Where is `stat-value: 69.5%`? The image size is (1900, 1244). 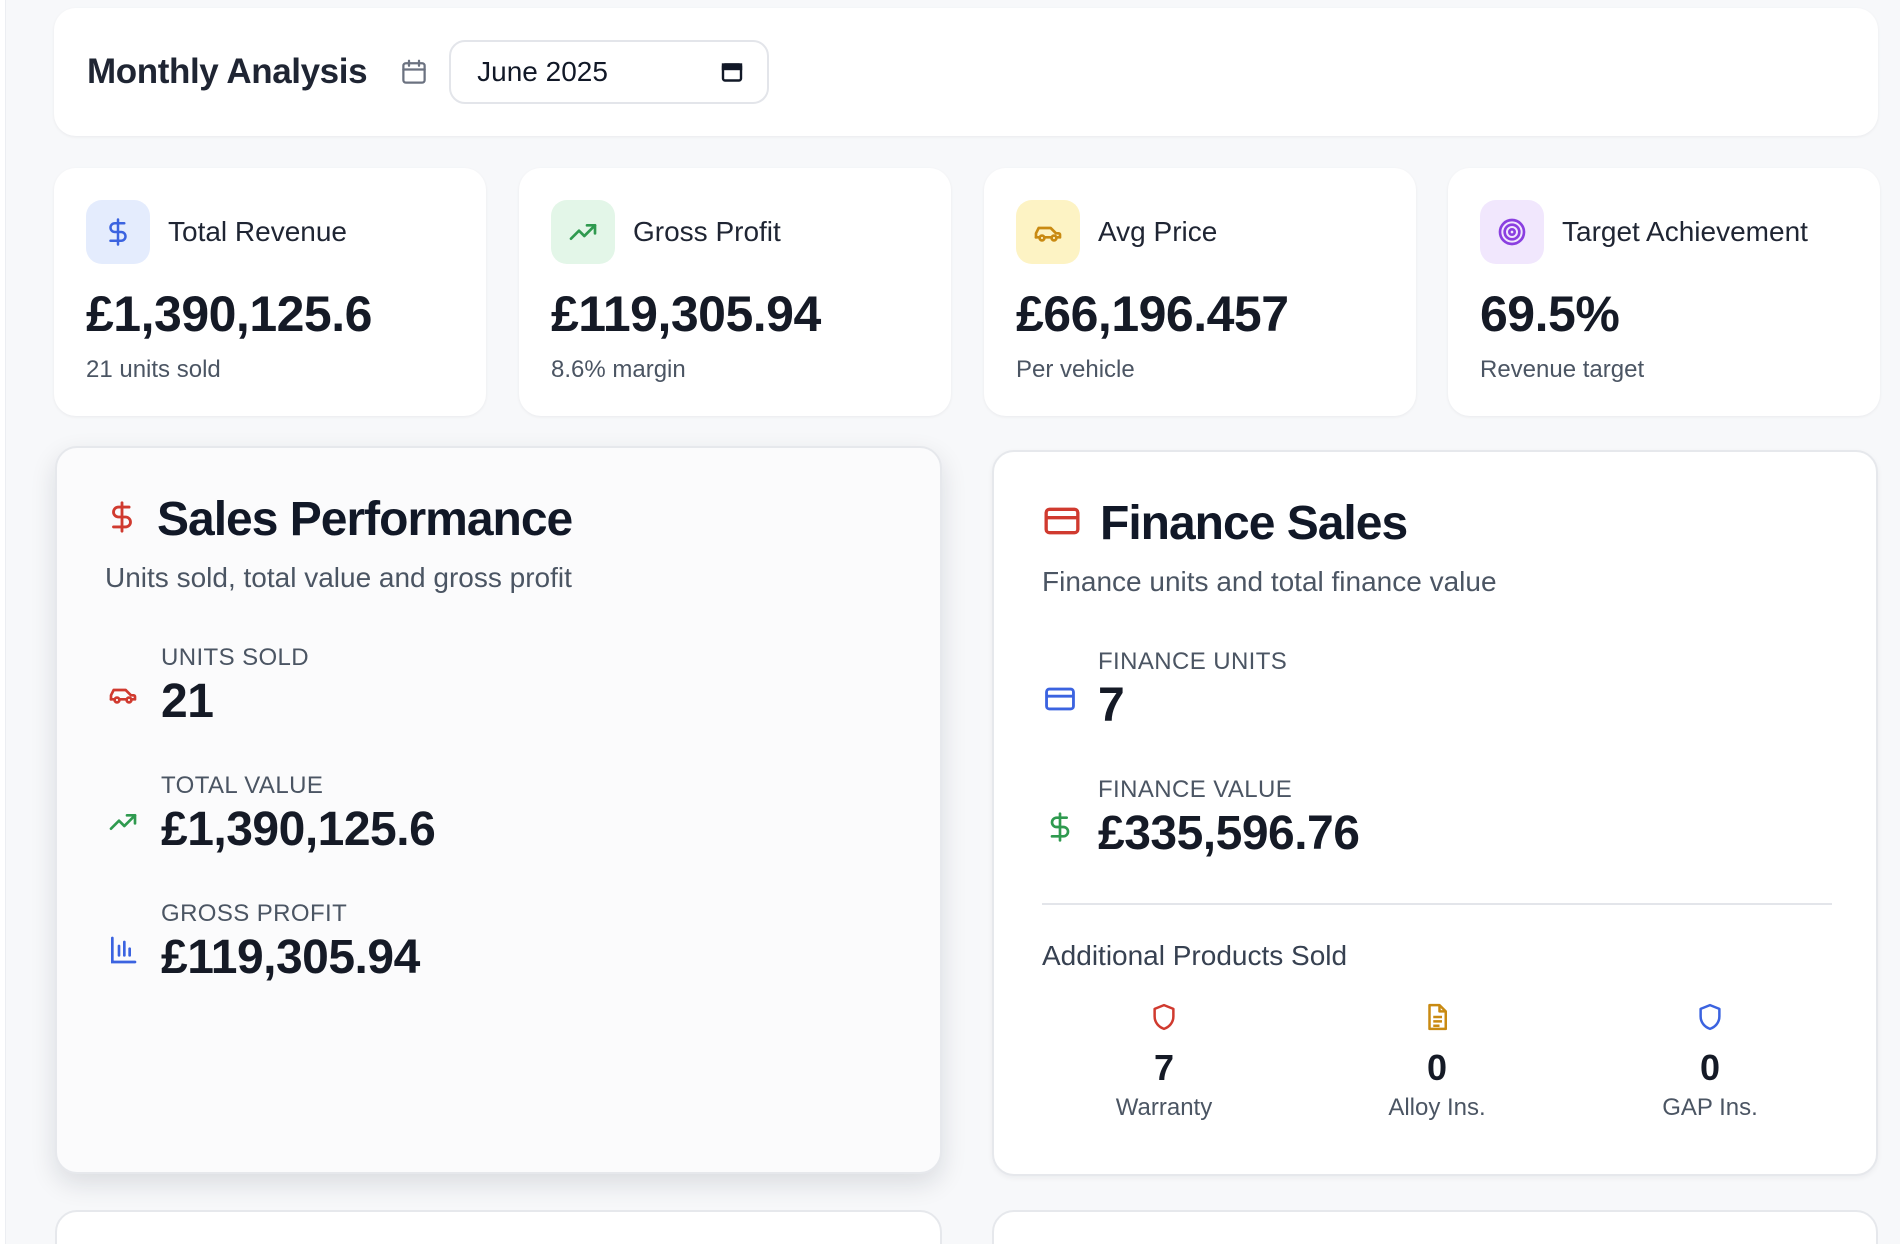 stat-value: 69.5% is located at coordinates (1550, 314).